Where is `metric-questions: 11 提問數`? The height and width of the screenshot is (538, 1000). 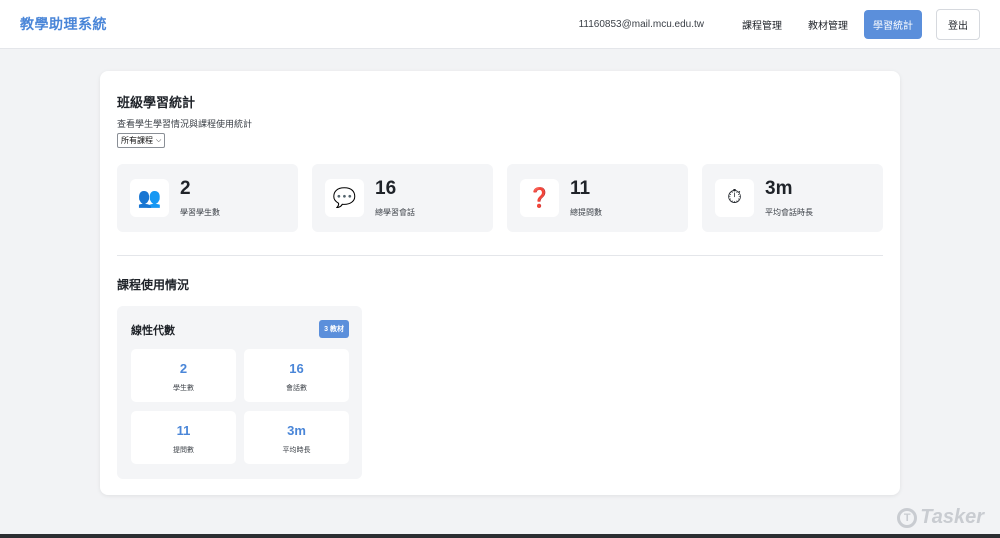
metric-questions: 11 提問數 is located at coordinates (183, 437).